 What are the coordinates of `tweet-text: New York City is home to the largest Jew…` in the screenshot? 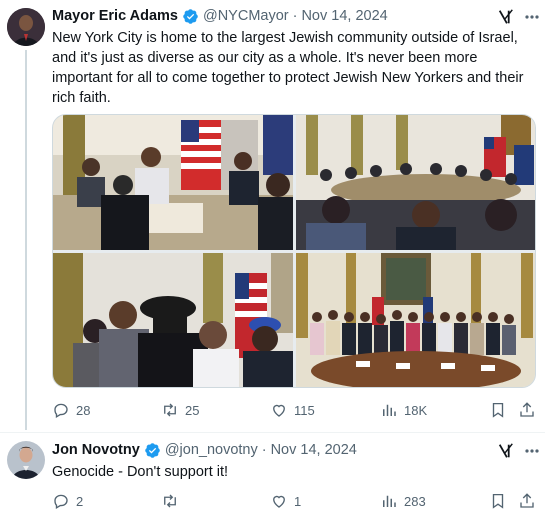 It's located at (288, 68).